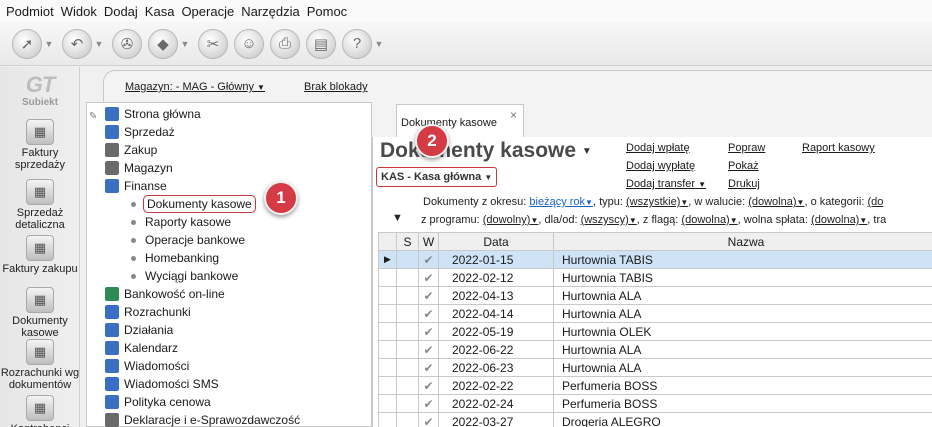 This screenshot has width=932, height=427. I want to click on category-filter: (do, so click(875, 202).